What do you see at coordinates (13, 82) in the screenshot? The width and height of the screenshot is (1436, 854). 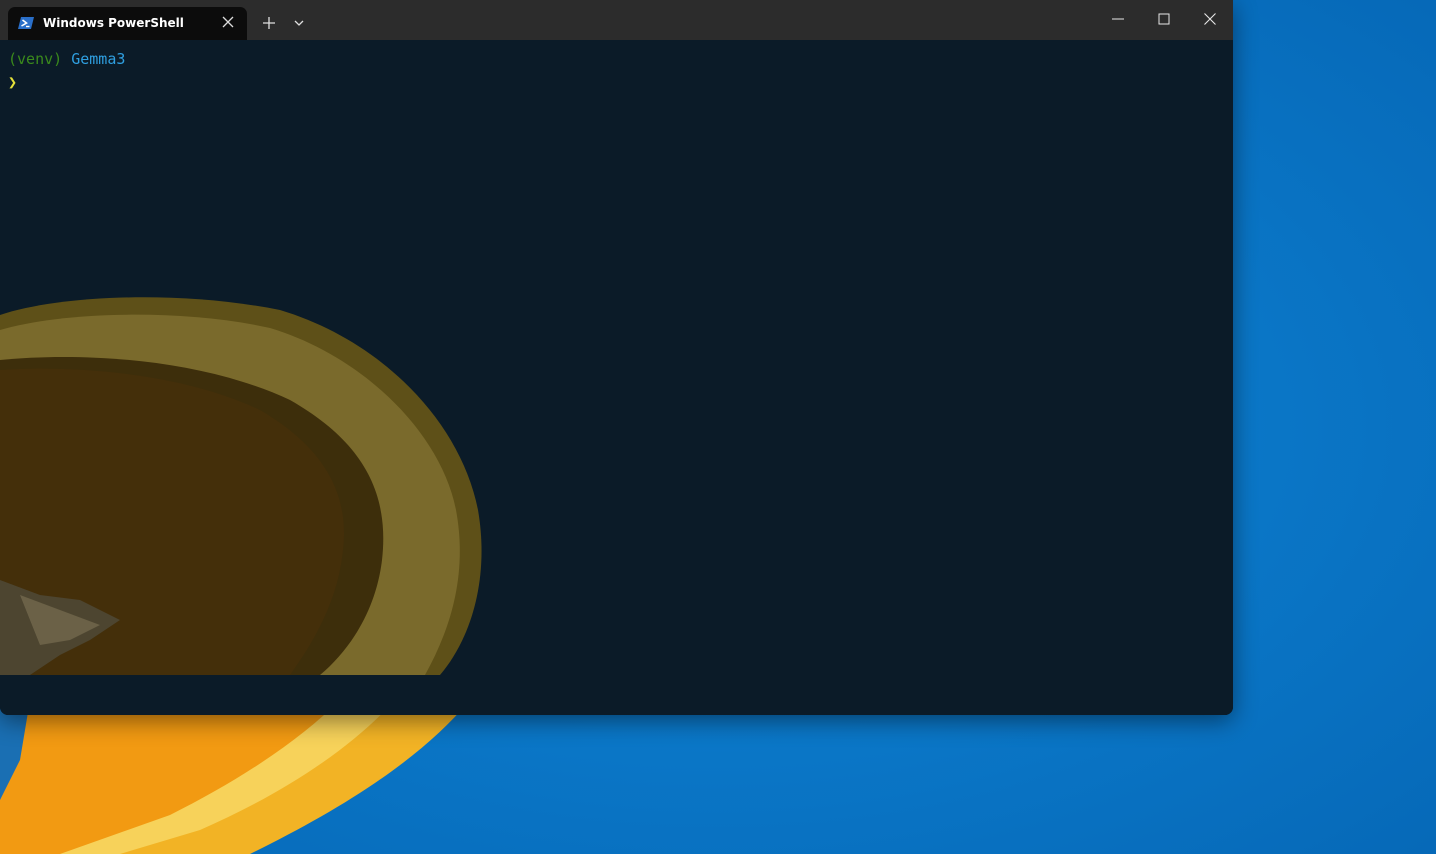 I see `prompt-symbol: ❯` at bounding box center [13, 82].